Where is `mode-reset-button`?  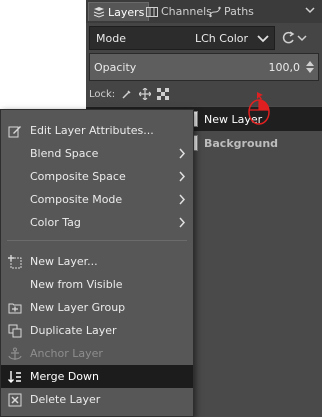 mode-reset-button is located at coordinates (294, 38).